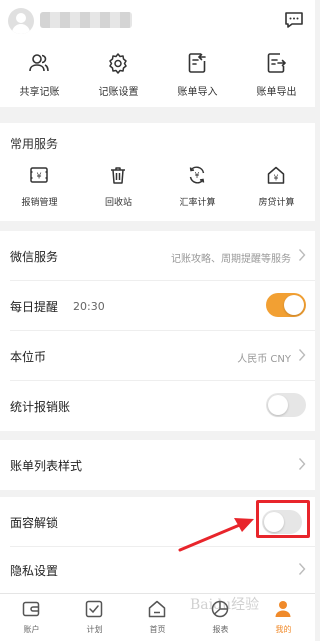 The height and width of the screenshot is (641, 320). Describe the element at coordinates (225, 605) in the screenshot. I see `watermark: Baidu经验` at that location.